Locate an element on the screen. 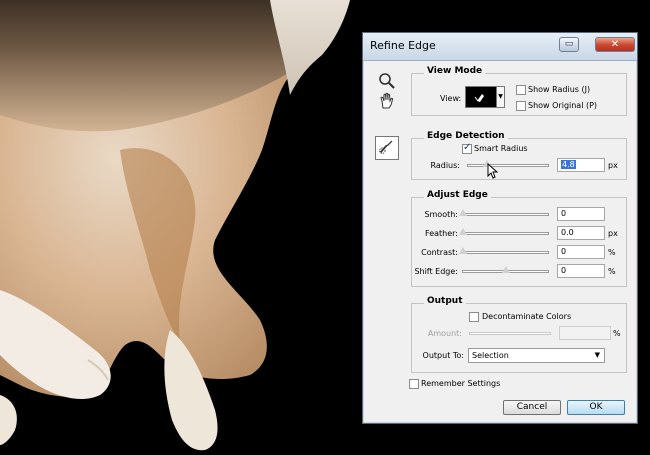 This screenshot has height=455, width=650. smooth-input: 0 is located at coordinates (581, 214).